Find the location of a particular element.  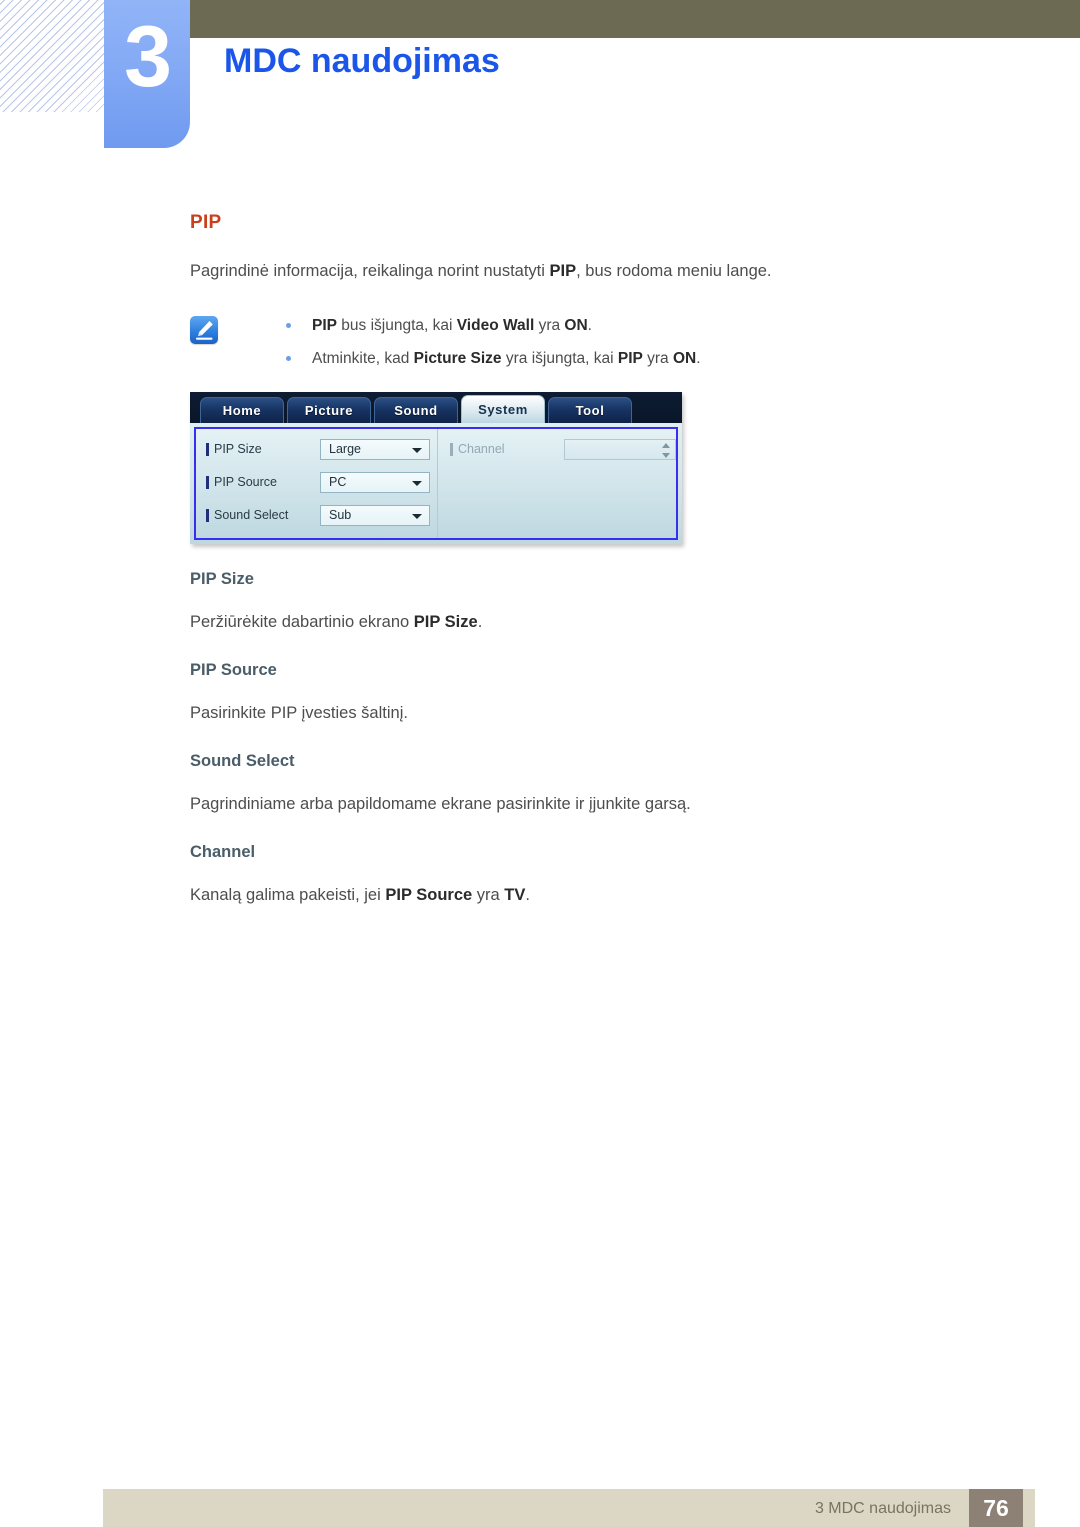

label-pip-source: PIP Source is located at coordinates (263, 482).